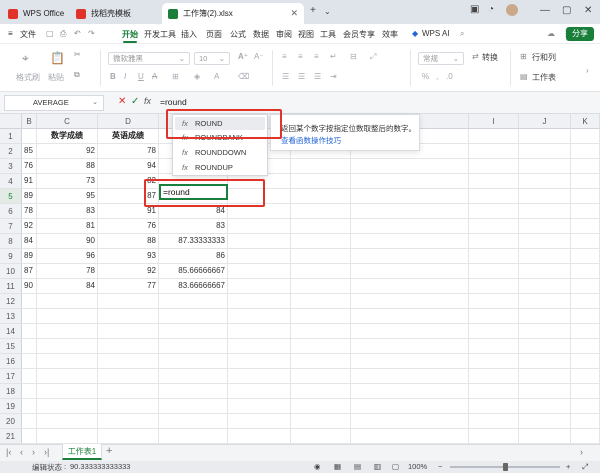 The height and width of the screenshot is (473, 600). Describe the element at coordinates (410, 181) in the screenshot. I see `cell-h4` at that location.